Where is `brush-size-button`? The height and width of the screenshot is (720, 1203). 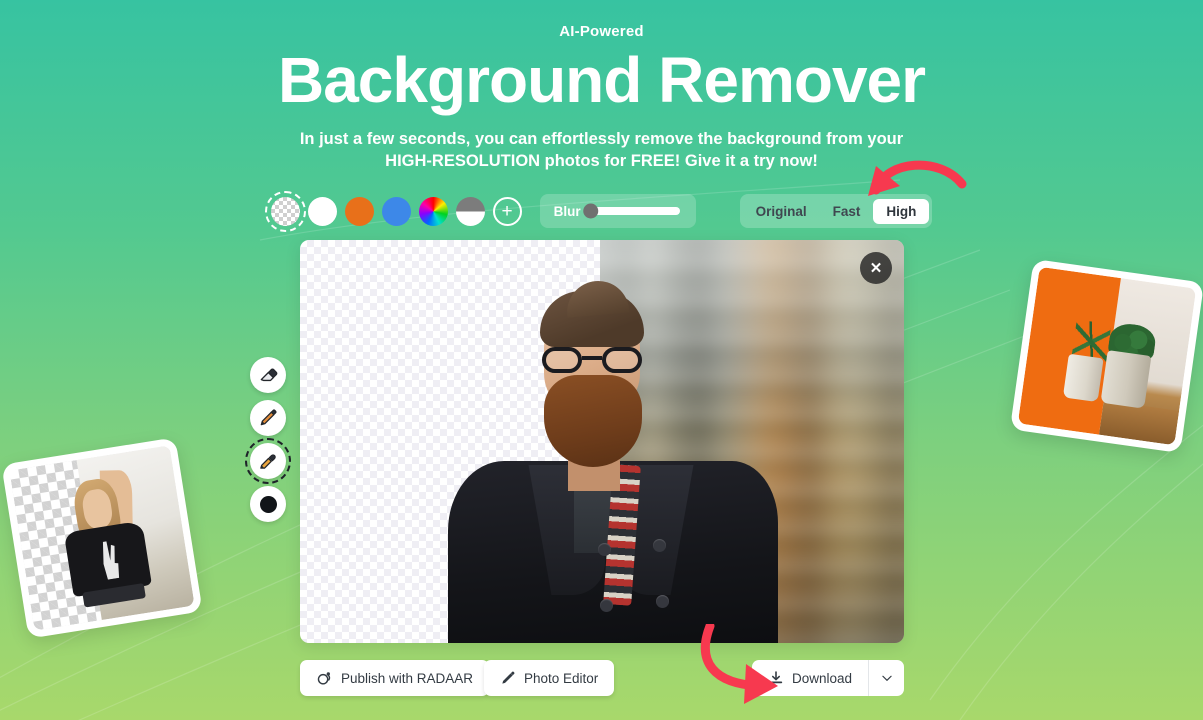 brush-size-button is located at coordinates (268, 504).